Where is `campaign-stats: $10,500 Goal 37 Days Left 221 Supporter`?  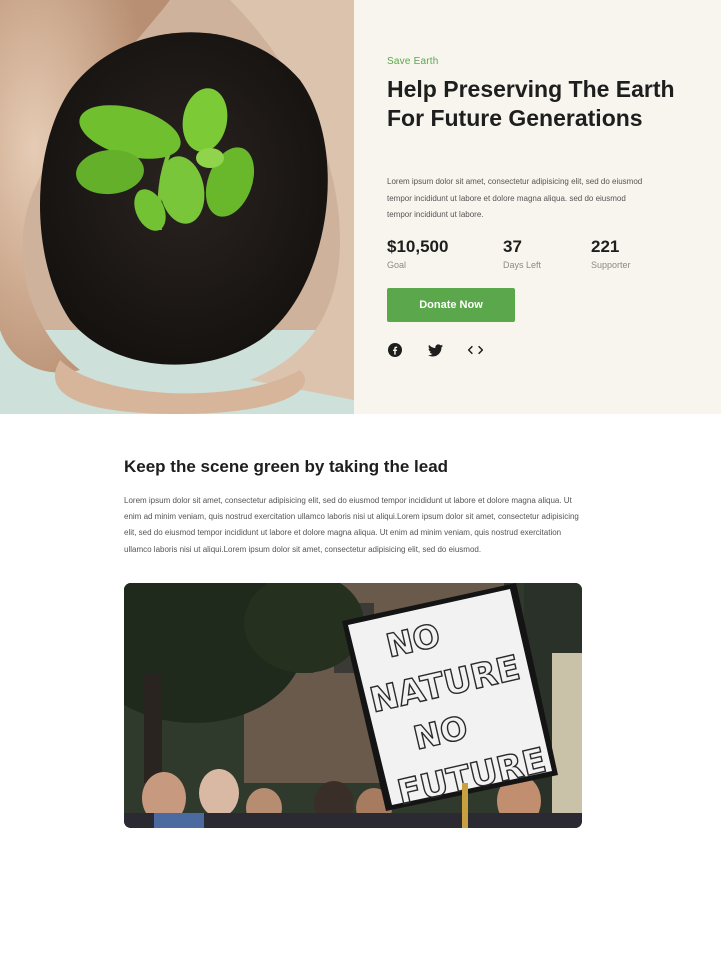 campaign-stats: $10,500 Goal 37 Days Left 221 Supporter is located at coordinates (537, 257).